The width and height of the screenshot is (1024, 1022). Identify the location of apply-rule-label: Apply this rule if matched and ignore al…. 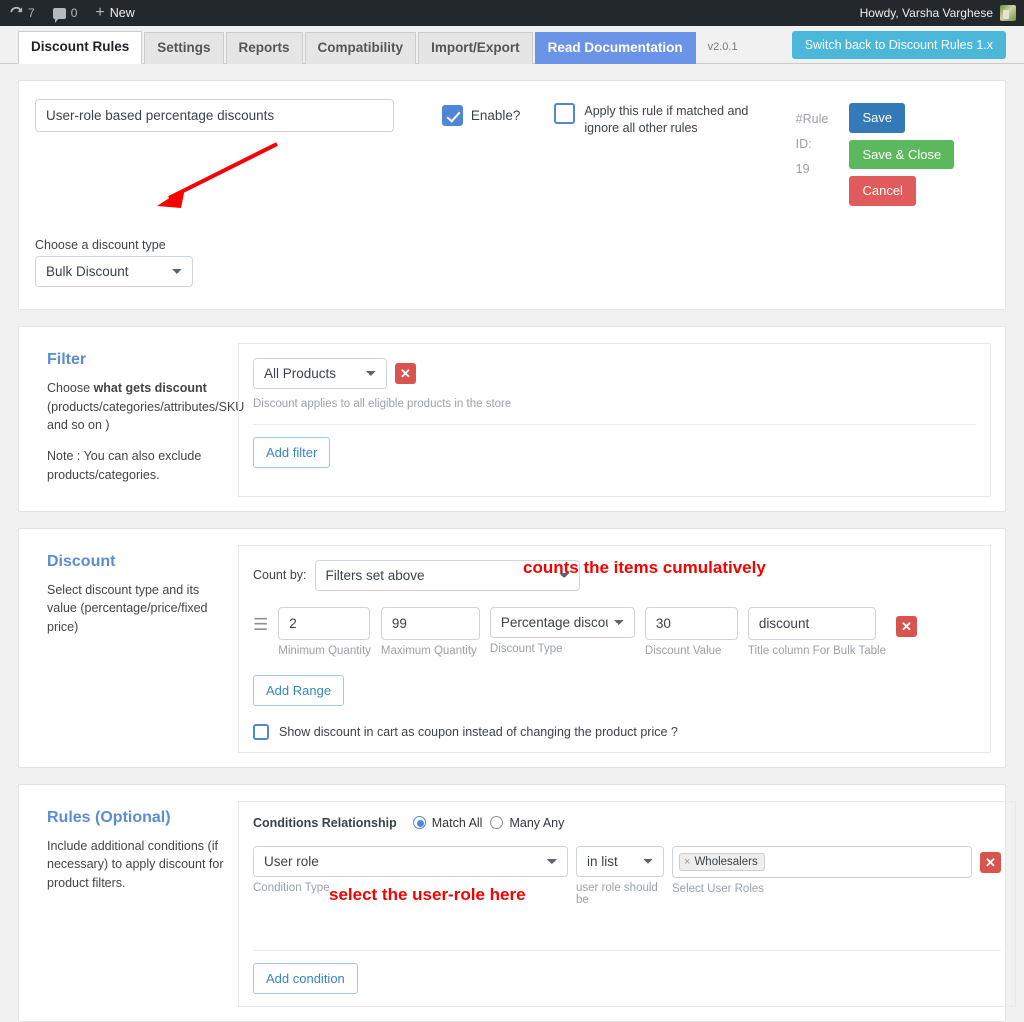
(666, 119).